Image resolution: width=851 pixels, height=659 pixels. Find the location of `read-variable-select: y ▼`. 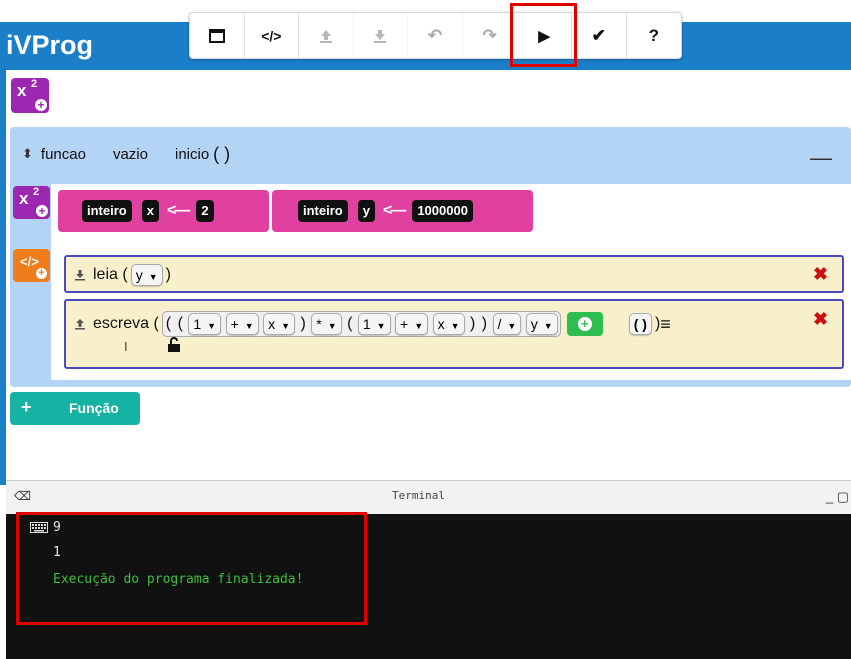

read-variable-select: y ▼ is located at coordinates (146, 275).